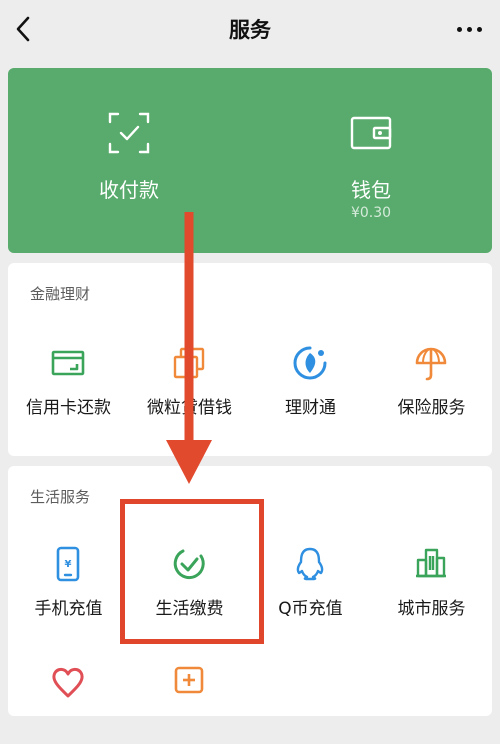  Describe the element at coordinates (189, 408) in the screenshot. I see `grid-label: 微粒贷借钱` at that location.